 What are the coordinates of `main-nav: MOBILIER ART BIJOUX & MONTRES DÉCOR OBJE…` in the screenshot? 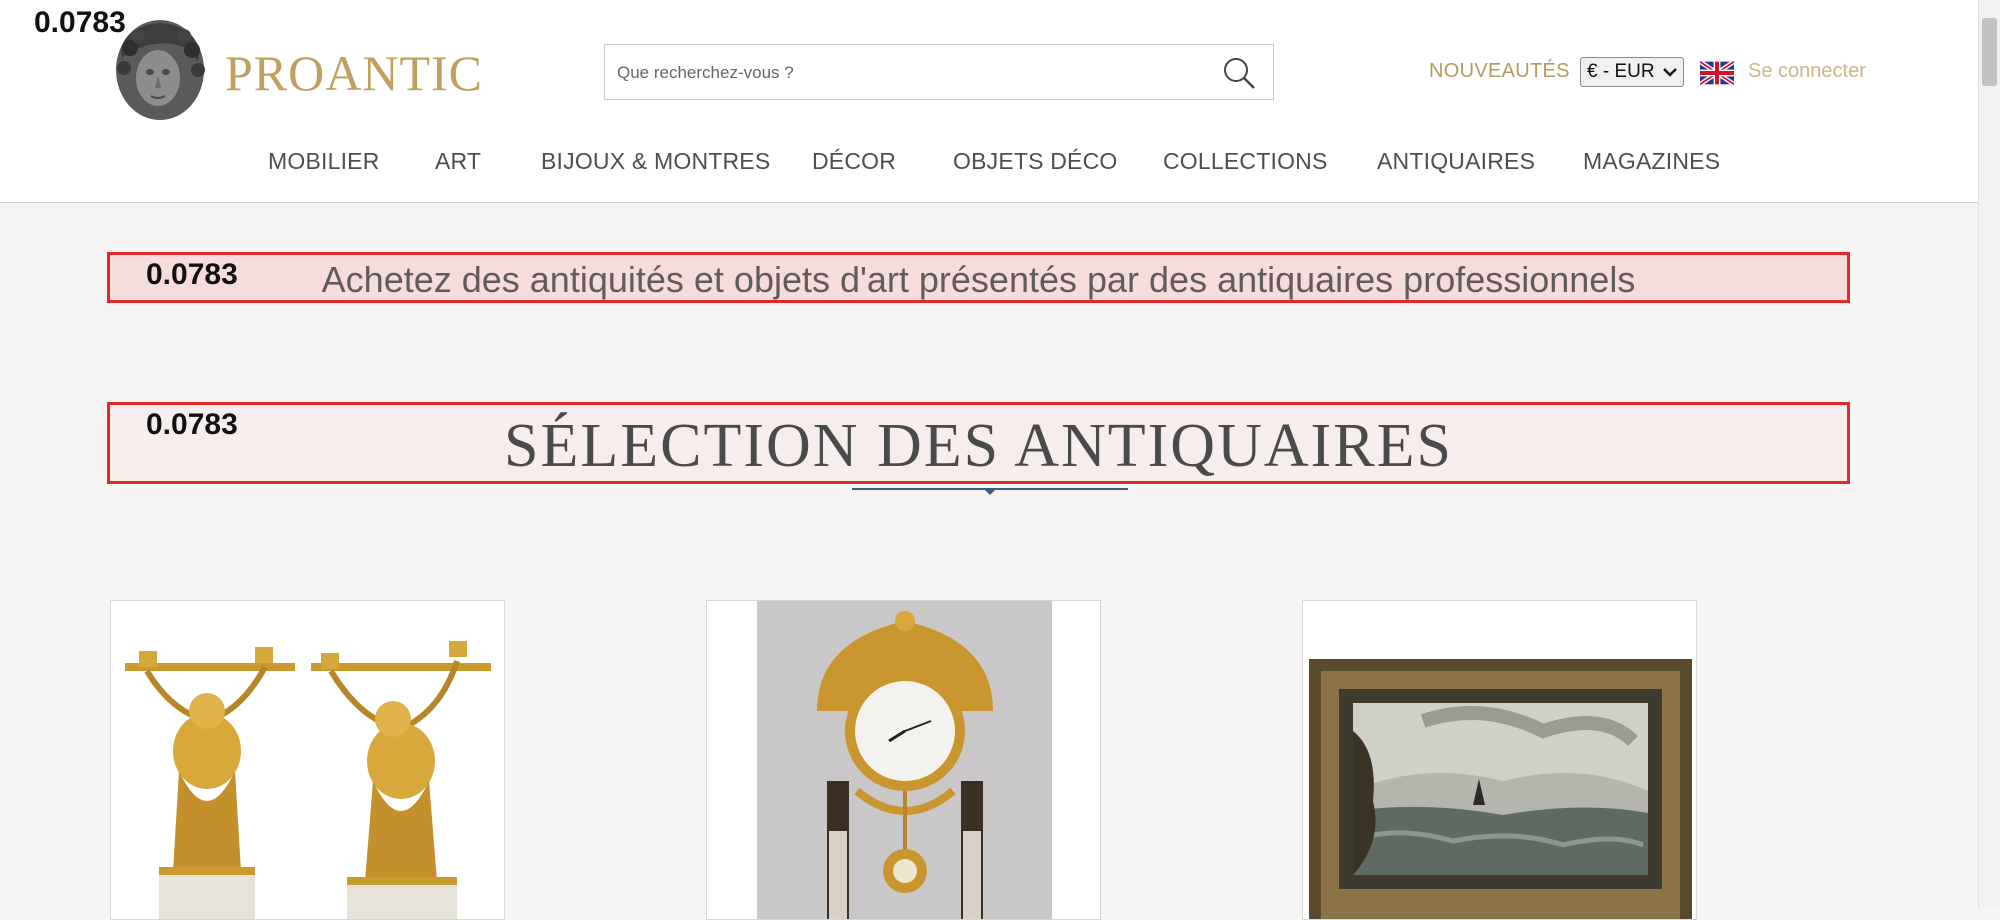 It's located at (989, 163).